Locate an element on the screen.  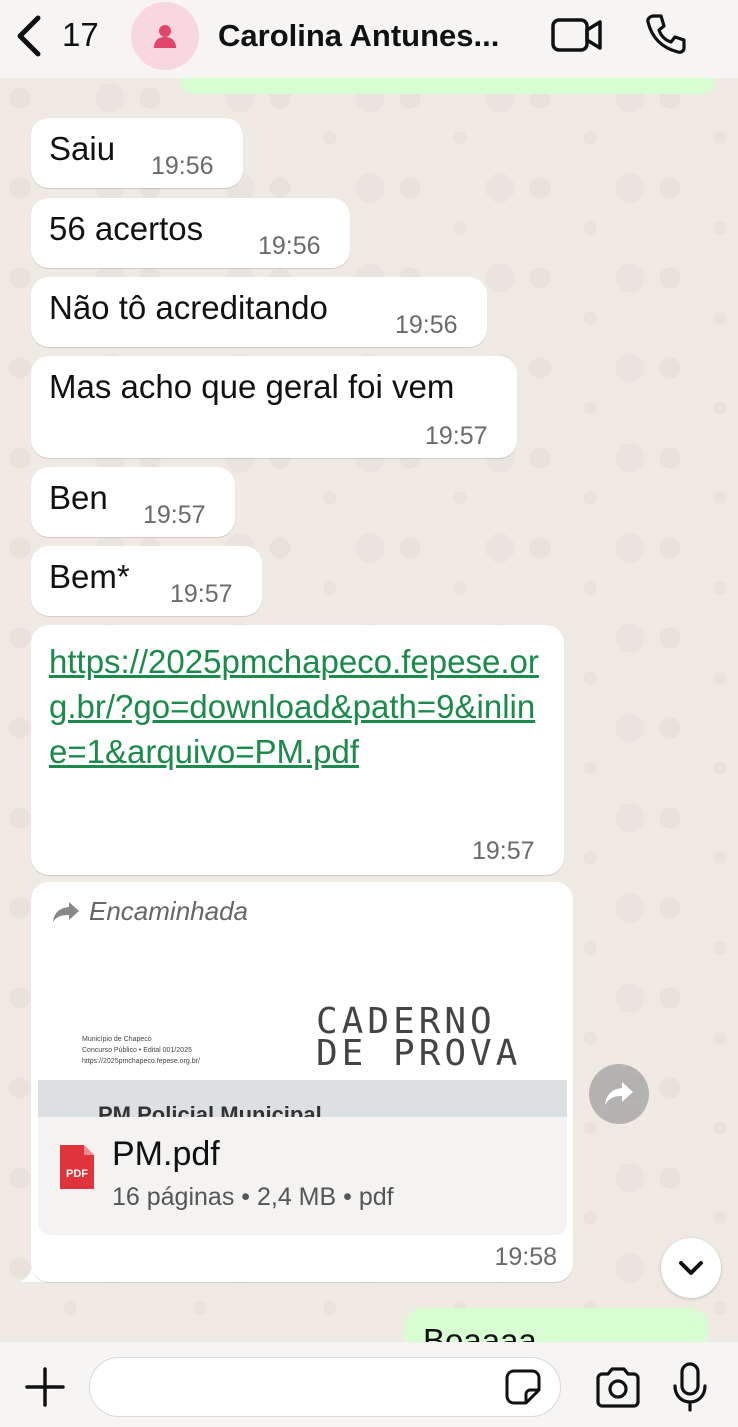
chevron-down-icon is located at coordinates (691, 1268).